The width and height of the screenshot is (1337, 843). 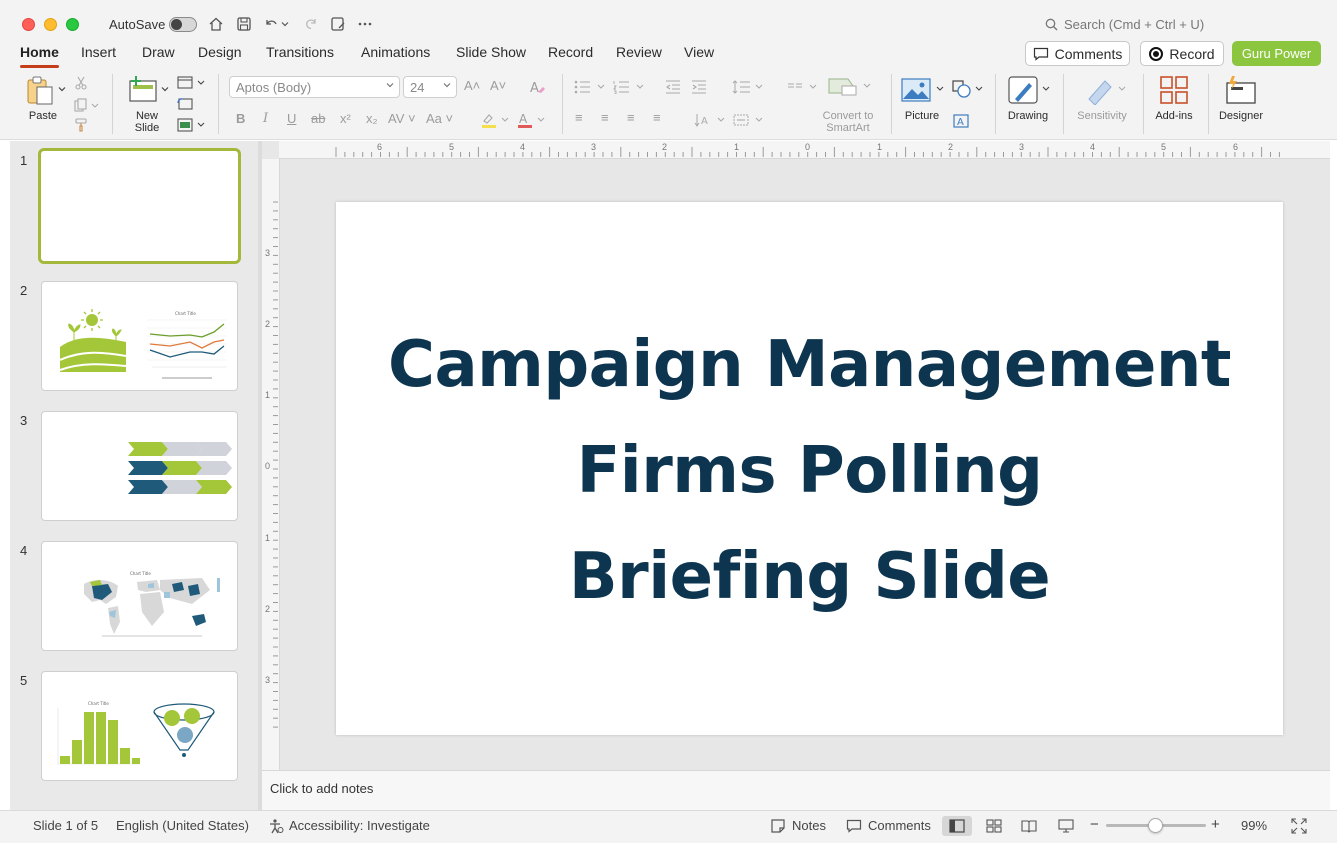 What do you see at coordinates (1155, 825) in the screenshot?
I see `zoom-slider-handle` at bounding box center [1155, 825].